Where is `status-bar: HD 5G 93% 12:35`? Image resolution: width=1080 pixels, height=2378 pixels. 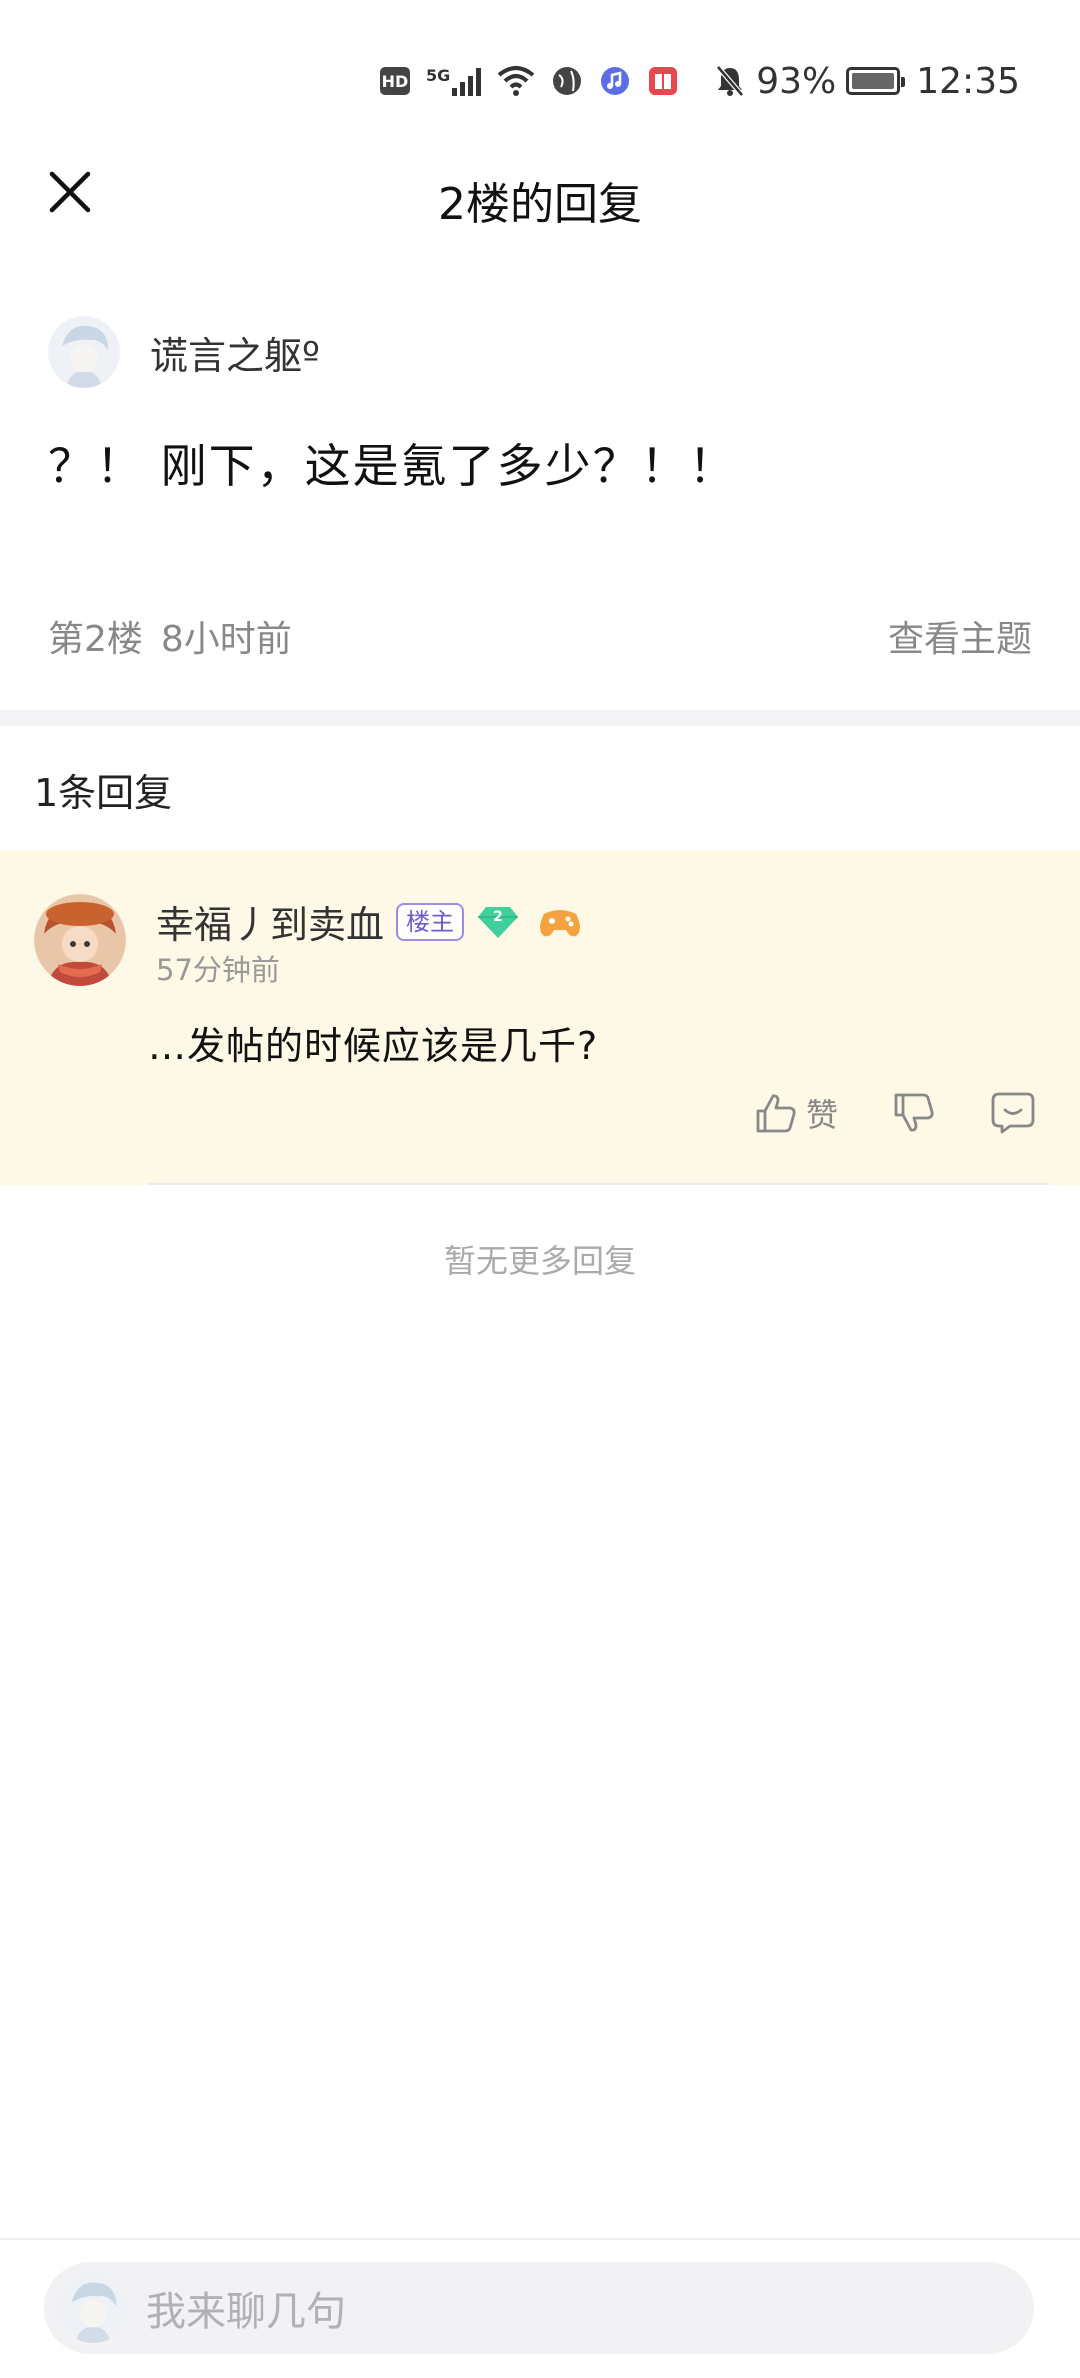
status-bar: HD 5G 93% 12:35 is located at coordinates (540, 80).